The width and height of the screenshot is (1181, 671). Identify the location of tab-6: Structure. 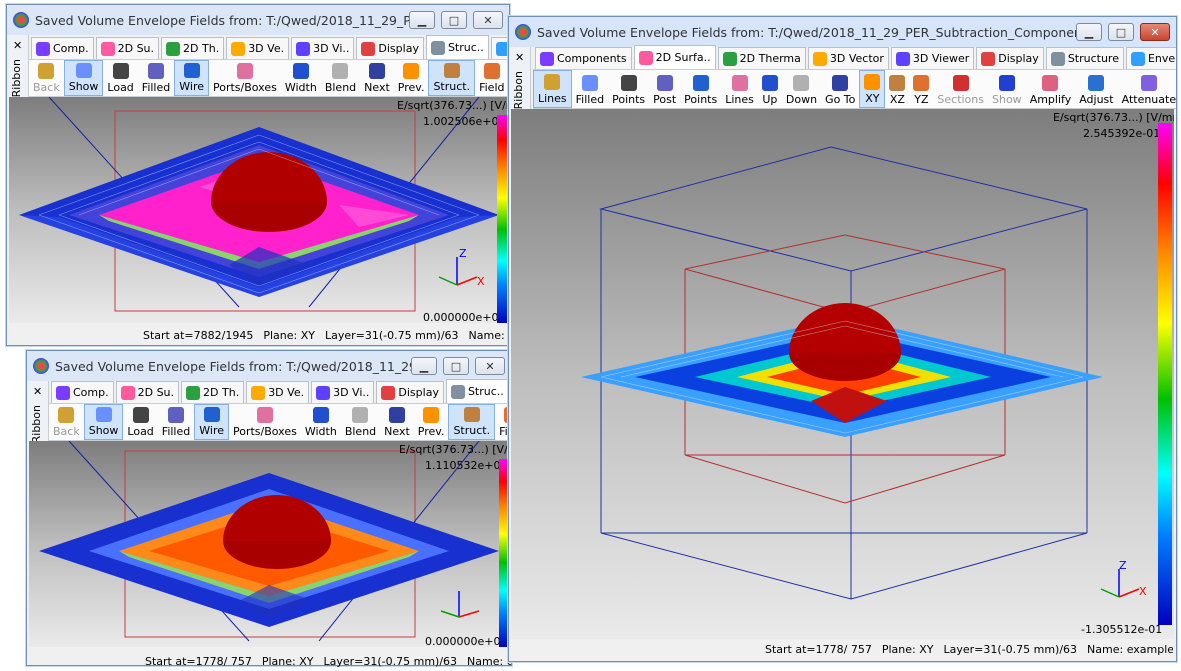
(1085, 58).